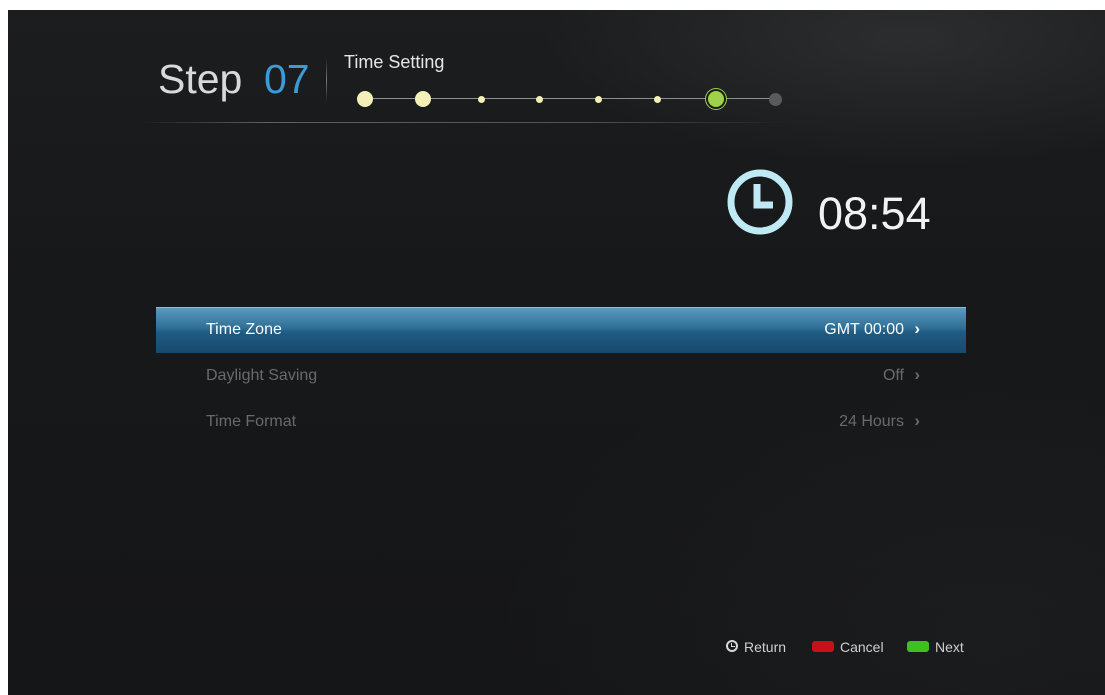  Describe the element at coordinates (949, 647) in the screenshot. I see `next-label: Next` at that location.